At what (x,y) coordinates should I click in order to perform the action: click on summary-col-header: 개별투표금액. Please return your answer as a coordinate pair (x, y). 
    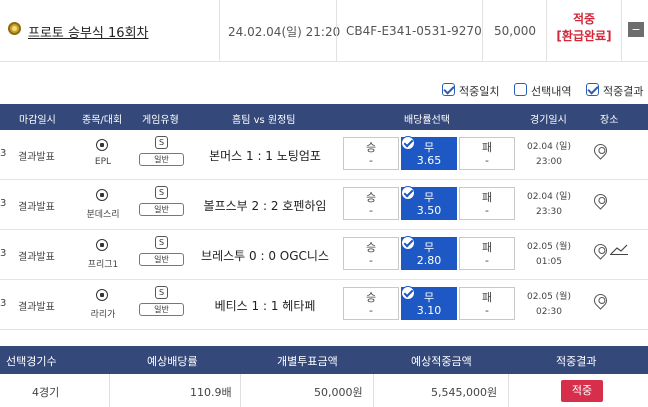
    Looking at the image, I should click on (307, 361).